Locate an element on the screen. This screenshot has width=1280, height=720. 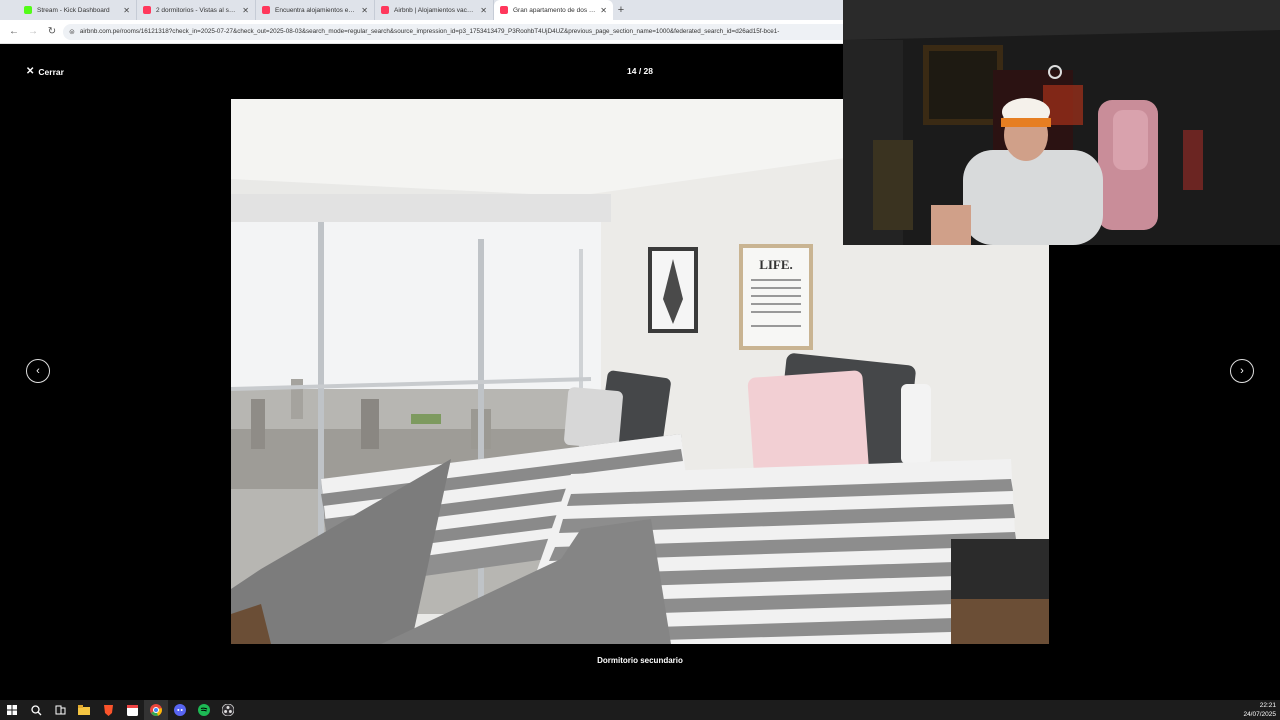
tab-label: Airbnb | Alojamientos vacacionales is located at coordinates (435, 10).